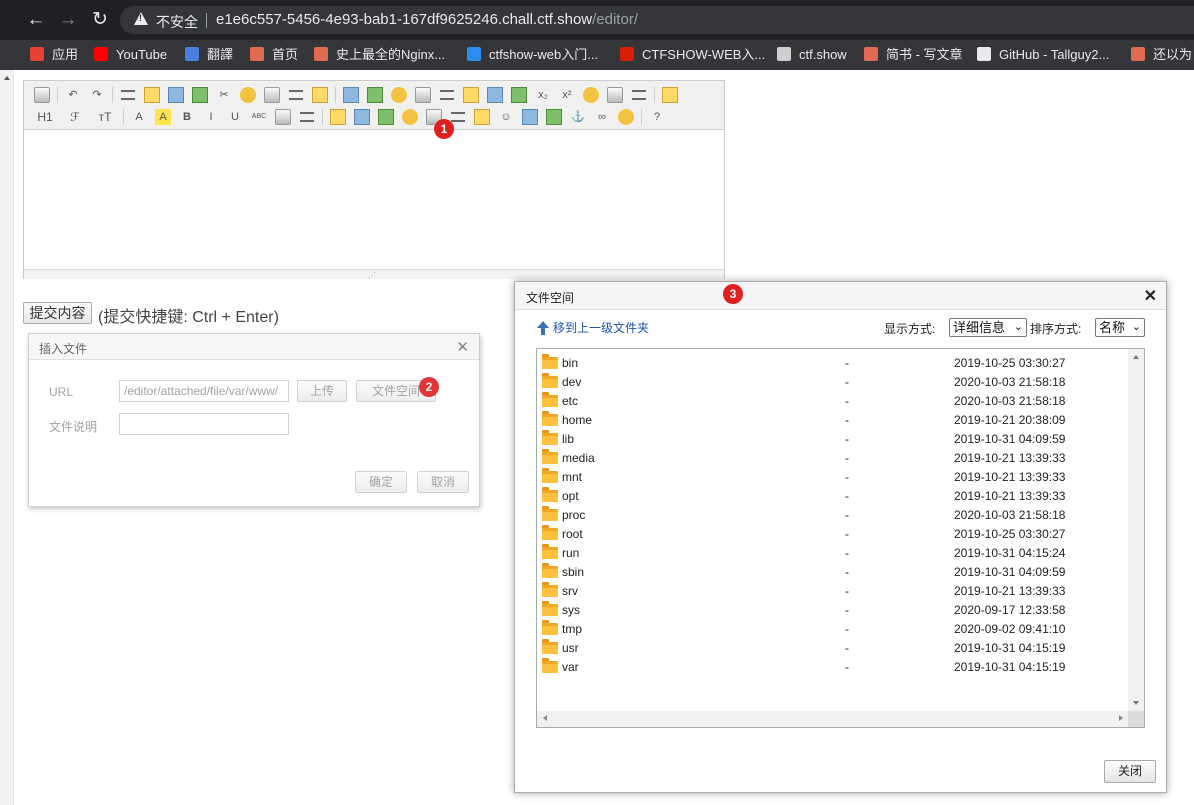  What do you see at coordinates (602, 117) in the screenshot?
I see `link-icon: ∞` at bounding box center [602, 117].